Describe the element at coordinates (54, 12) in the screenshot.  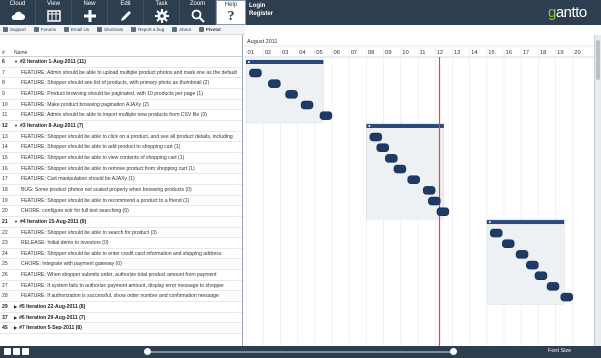
I see `view-button: View` at that location.